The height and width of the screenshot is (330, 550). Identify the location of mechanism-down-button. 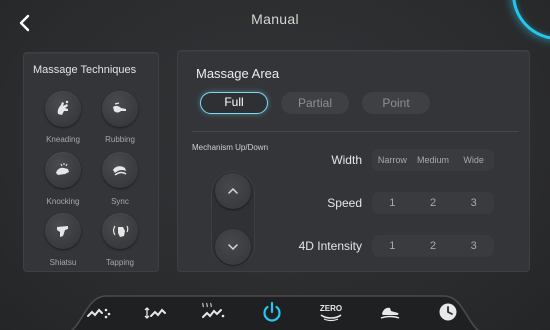
(233, 247).